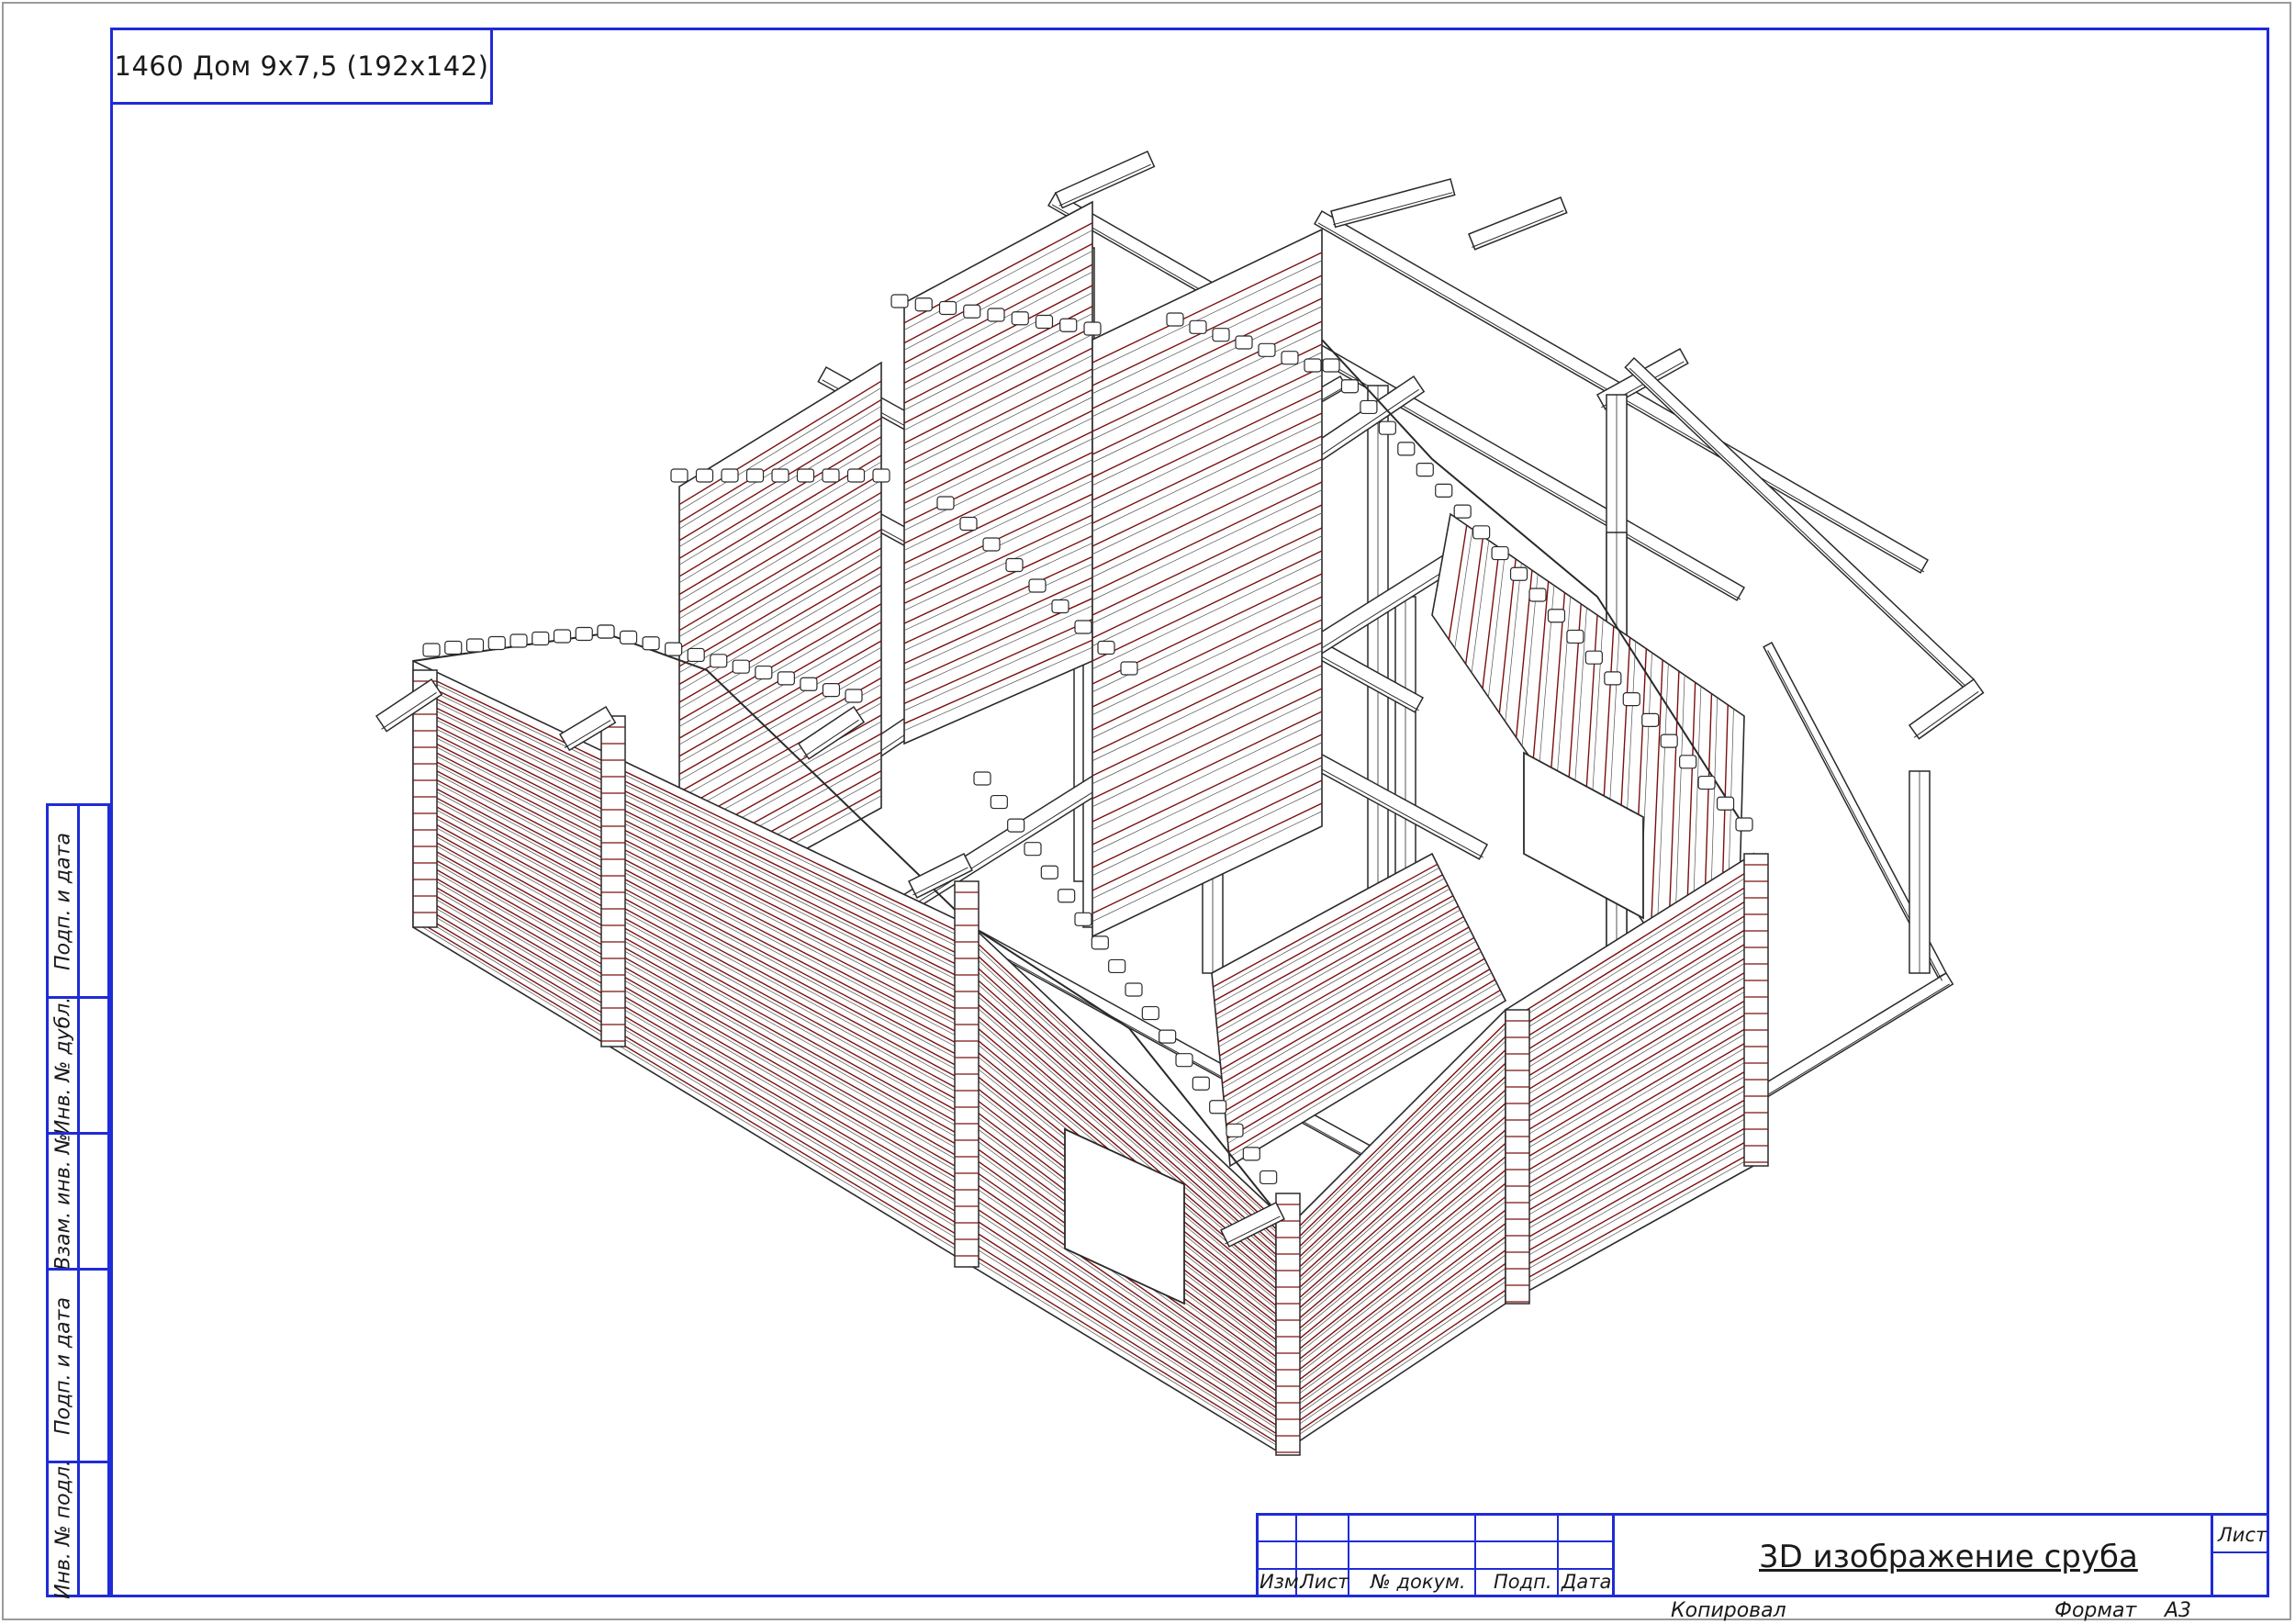 The image size is (2295, 1624). Describe the element at coordinates (78, 1065) in the screenshot. I see `side-cell-dup-inv: Инв. № дубл.` at that location.